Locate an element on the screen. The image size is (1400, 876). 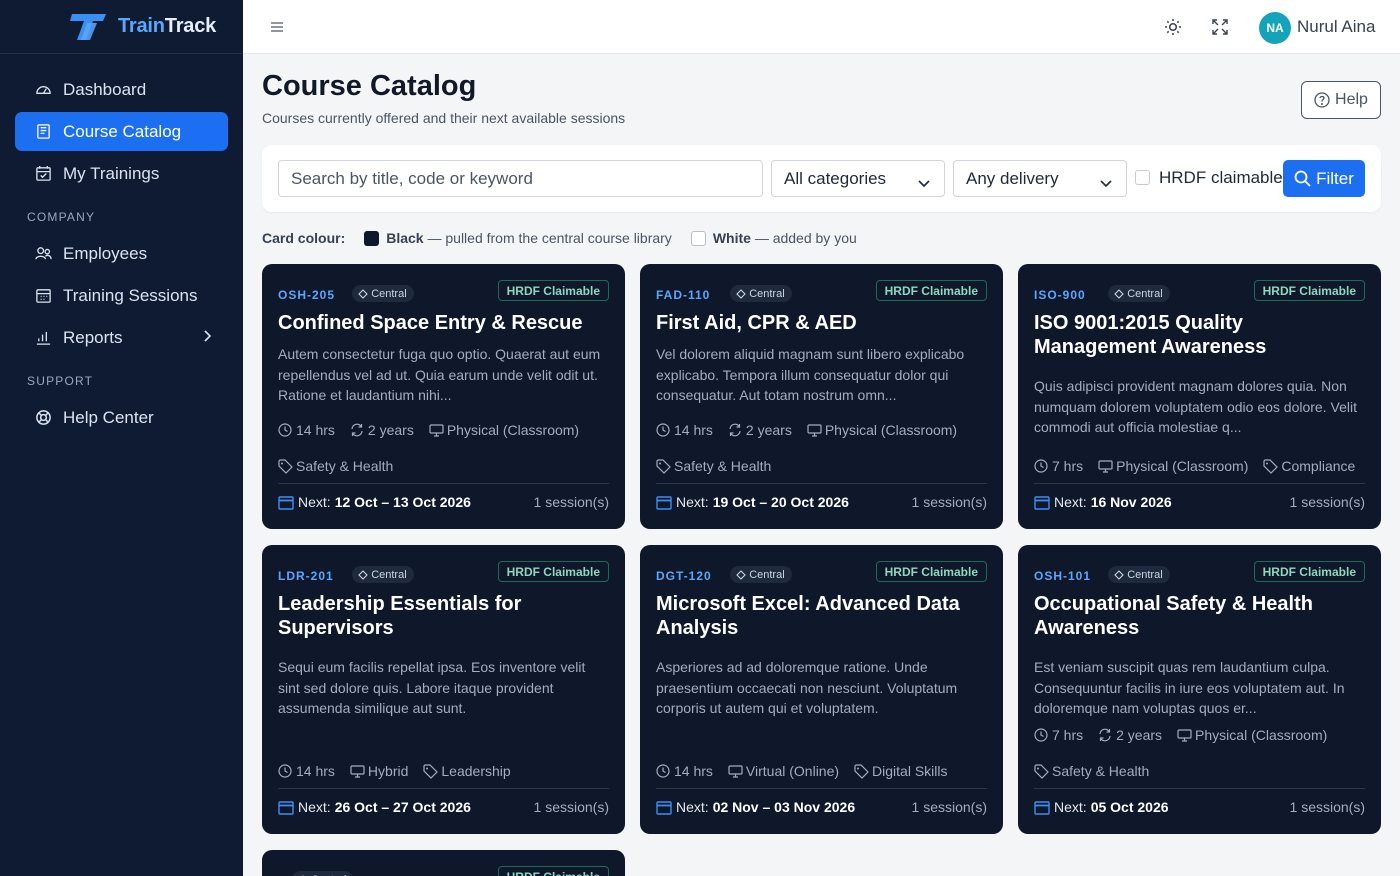
course-card: Central HRDF Claimable is located at coordinates (443, 863).